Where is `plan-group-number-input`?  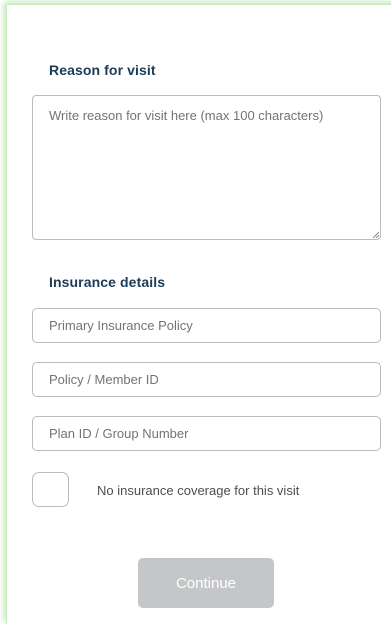
plan-group-number-input is located at coordinates (206, 433).